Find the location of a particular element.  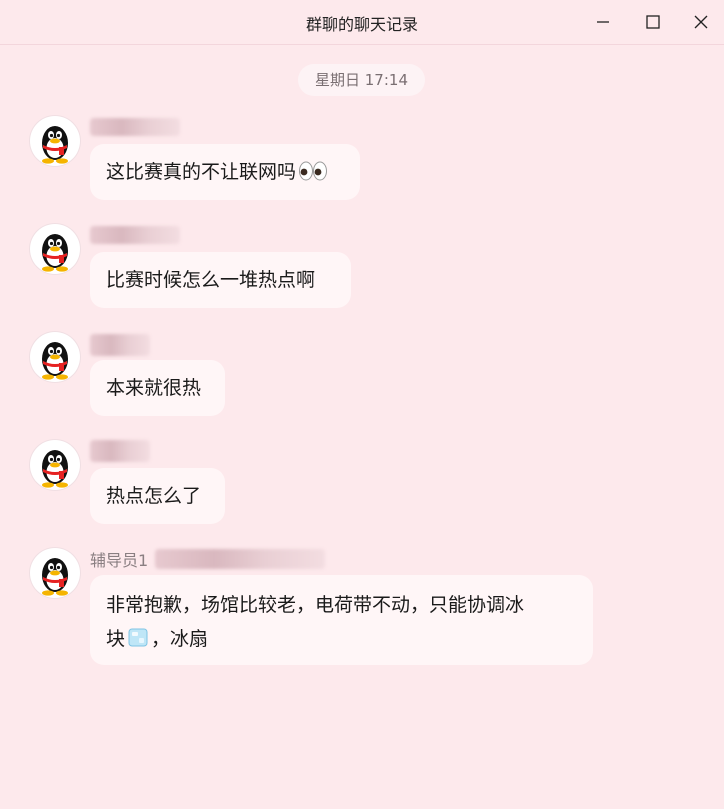

message-text: 这比赛真的不让联网吗 is located at coordinates (201, 172).